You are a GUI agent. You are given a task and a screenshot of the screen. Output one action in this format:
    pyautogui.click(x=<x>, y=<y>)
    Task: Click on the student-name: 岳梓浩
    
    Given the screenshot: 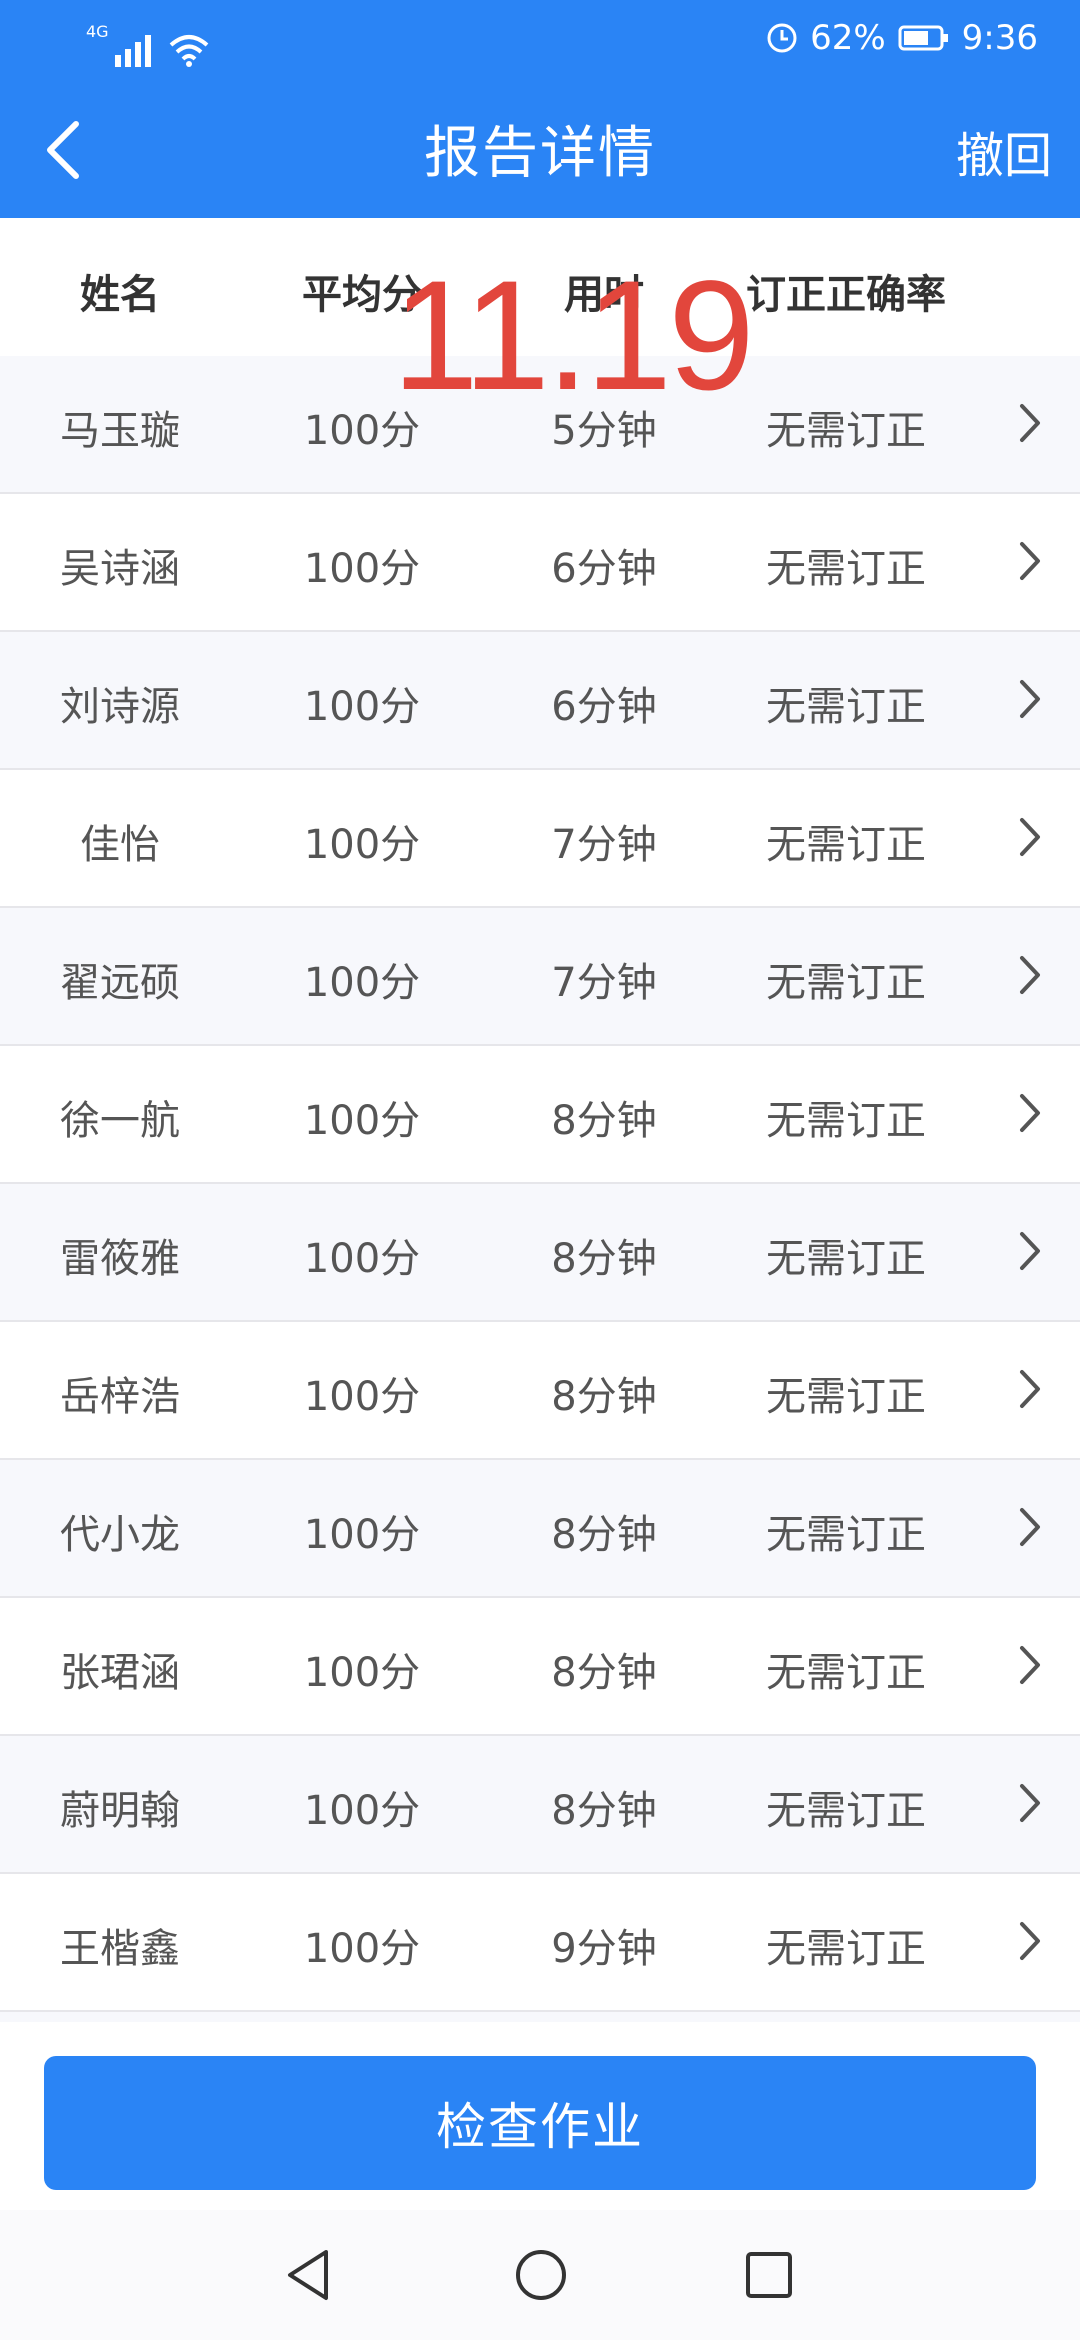 What is the action you would take?
    pyautogui.click(x=120, y=1397)
    